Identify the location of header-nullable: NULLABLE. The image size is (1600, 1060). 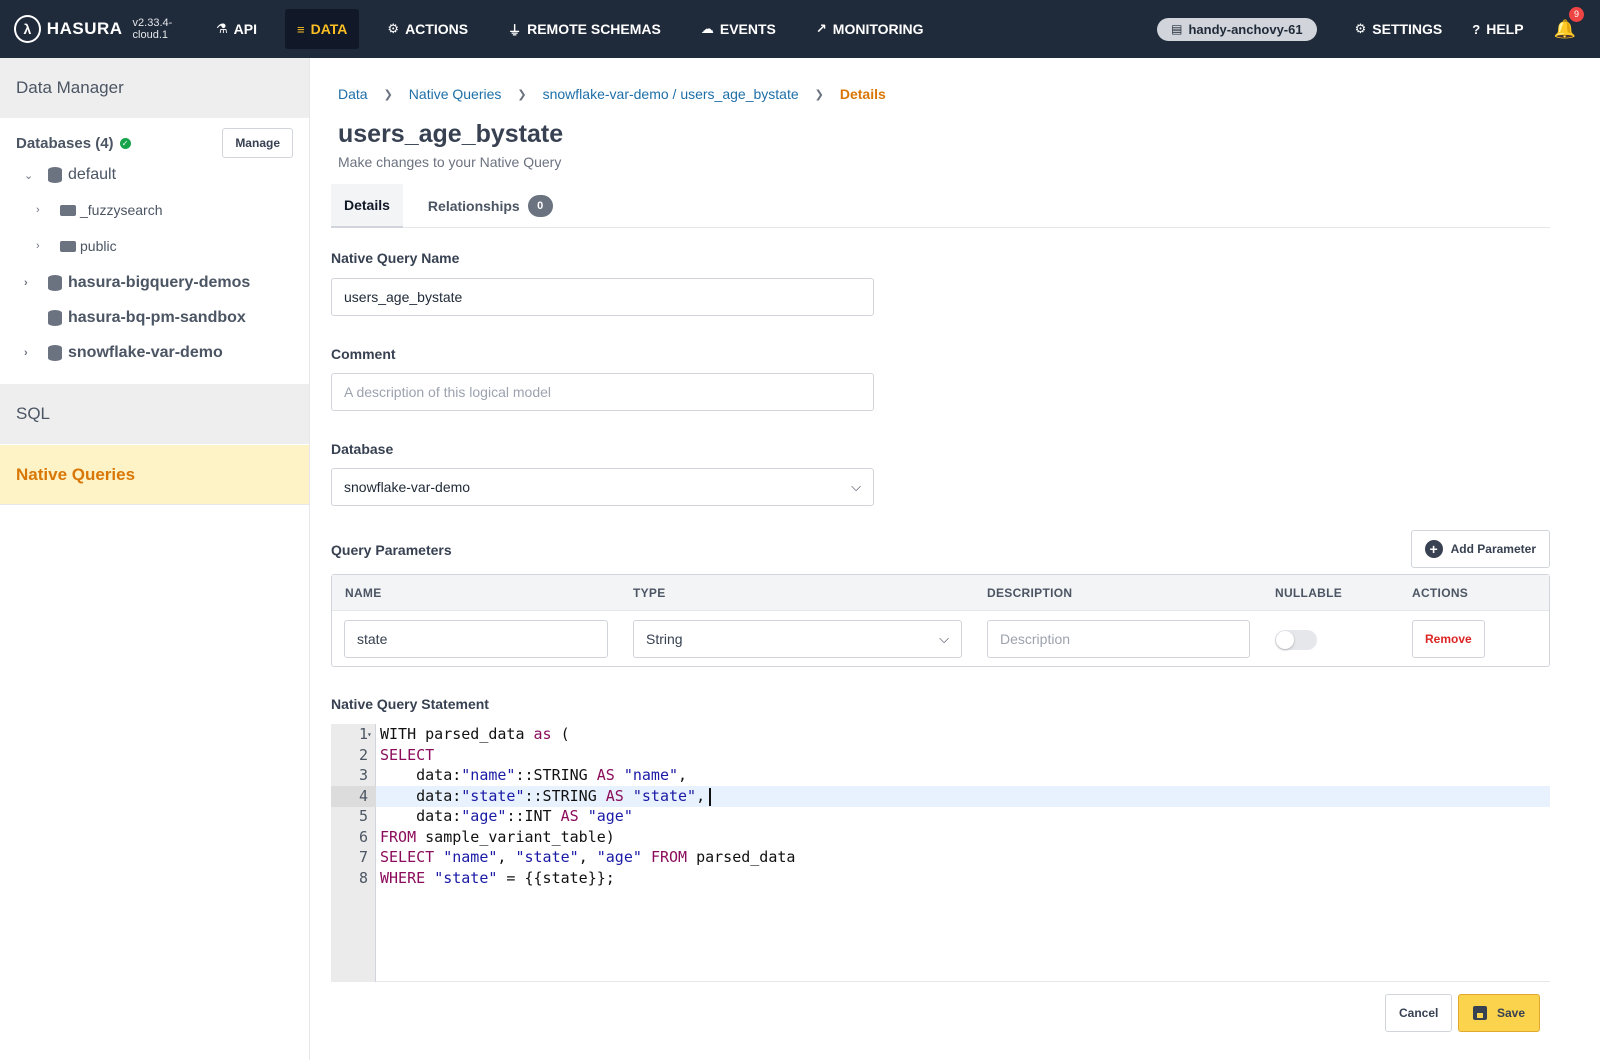
(1309, 593).